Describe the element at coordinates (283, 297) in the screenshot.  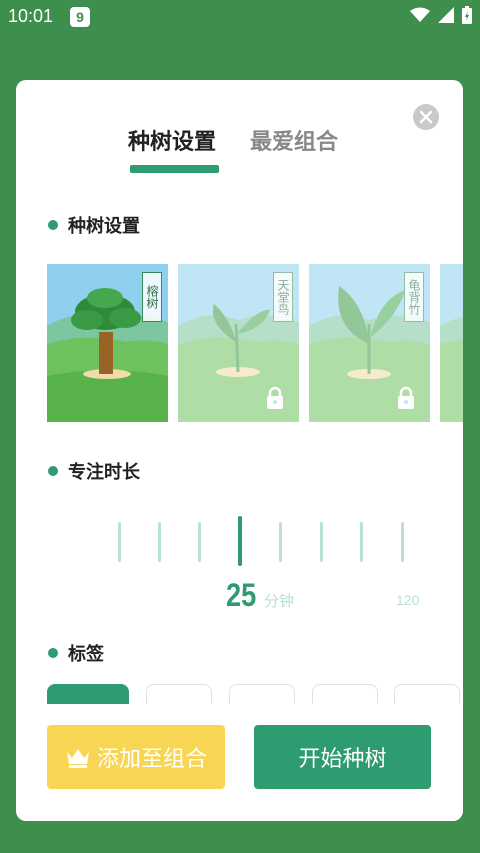
I see `tree-name-label: 天堂鸟` at that location.